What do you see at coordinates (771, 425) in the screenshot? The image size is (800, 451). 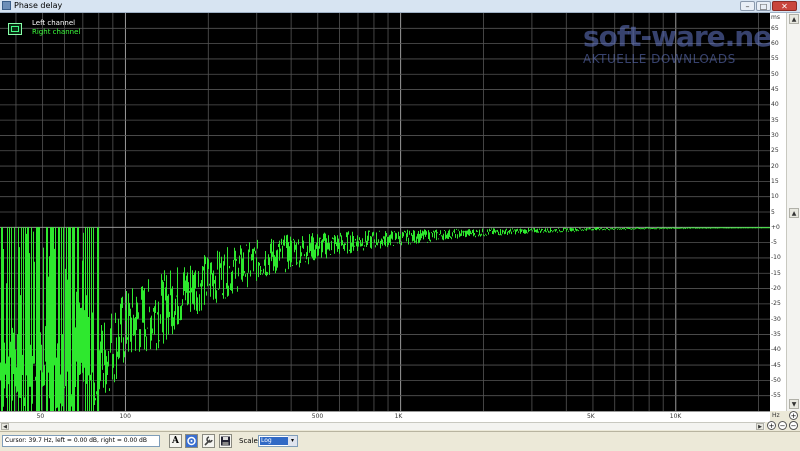 I see `horizontal-zoom-in-icon: +` at bounding box center [771, 425].